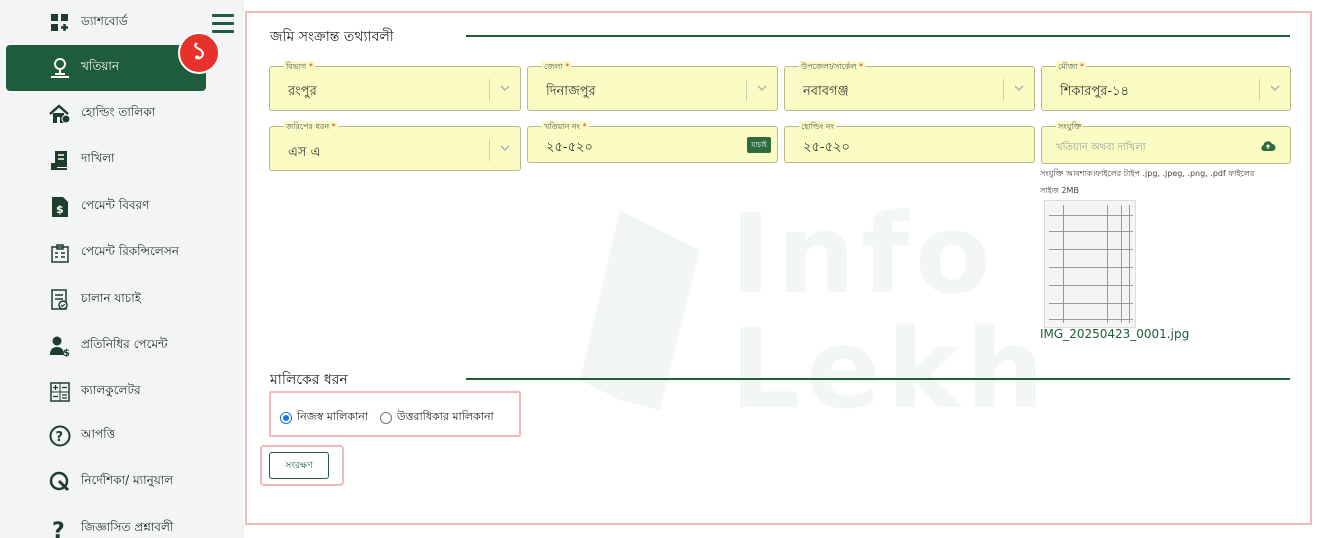  I want to click on radio-selected-icon, so click(286, 417).